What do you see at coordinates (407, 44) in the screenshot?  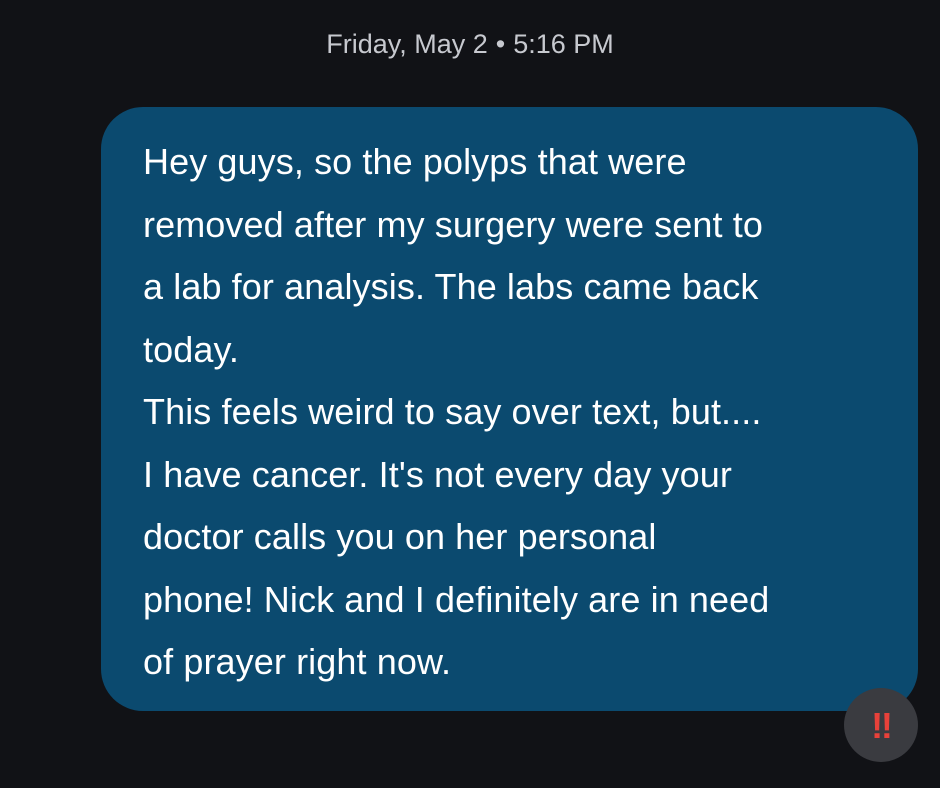 I see `timestamp-day: Friday, May 2` at bounding box center [407, 44].